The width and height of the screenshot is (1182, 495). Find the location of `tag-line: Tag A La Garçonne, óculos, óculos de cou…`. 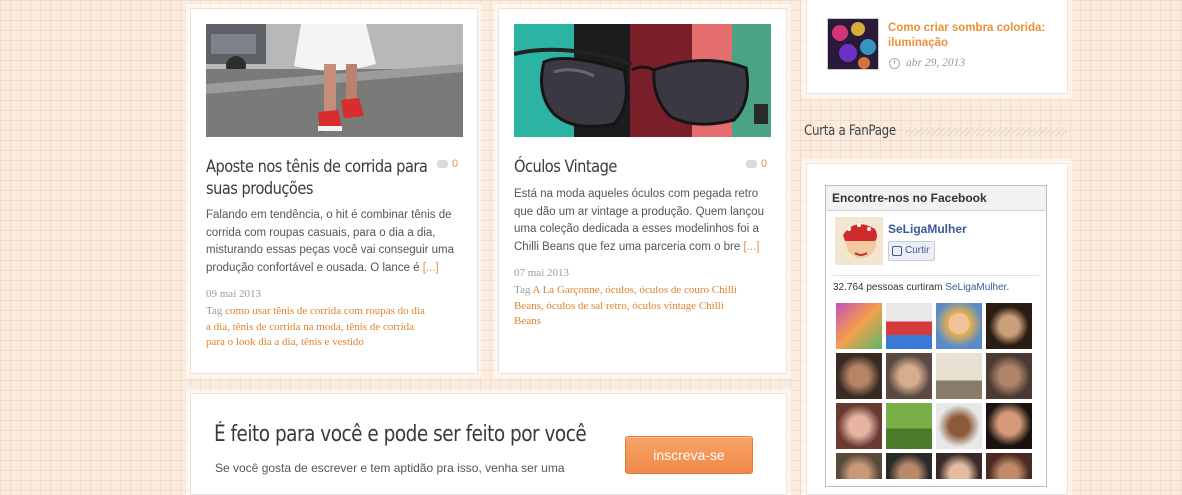

tag-line: Tag A La Garçonne, óculos, óculos de cou… is located at coordinates (645, 291).